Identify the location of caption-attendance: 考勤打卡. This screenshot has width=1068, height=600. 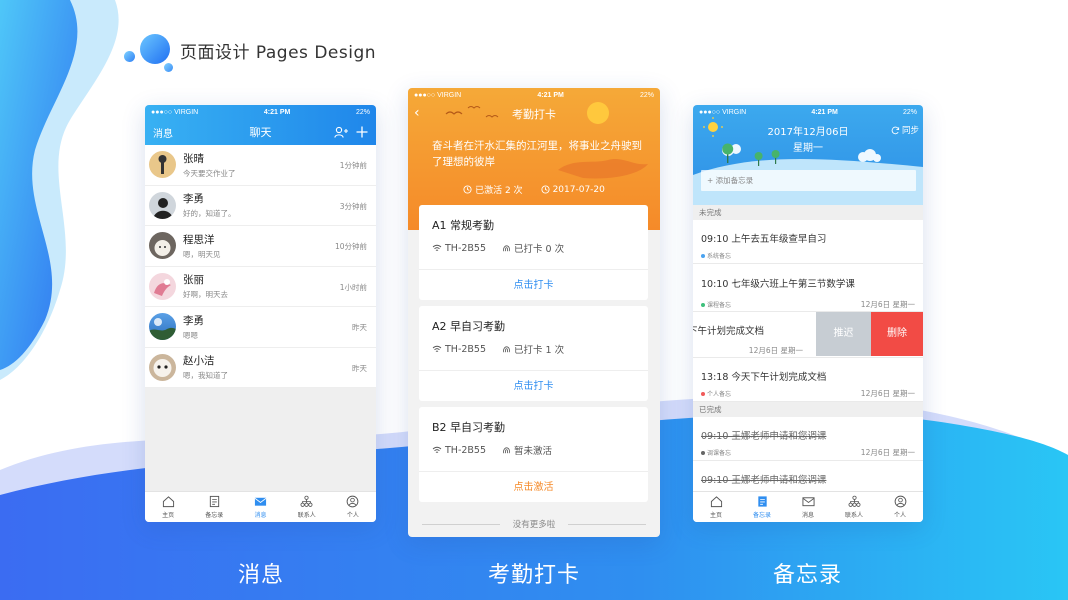
(534, 575).